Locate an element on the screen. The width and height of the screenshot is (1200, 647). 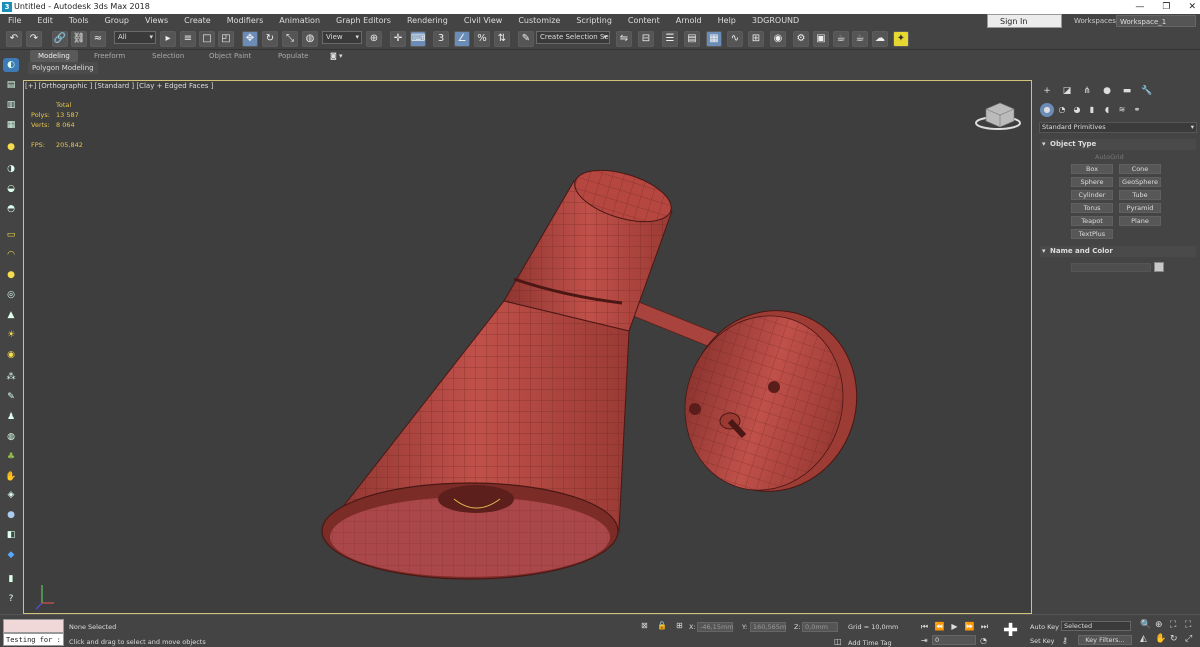
torus-icon: ◎ is located at coordinates (11, 295).